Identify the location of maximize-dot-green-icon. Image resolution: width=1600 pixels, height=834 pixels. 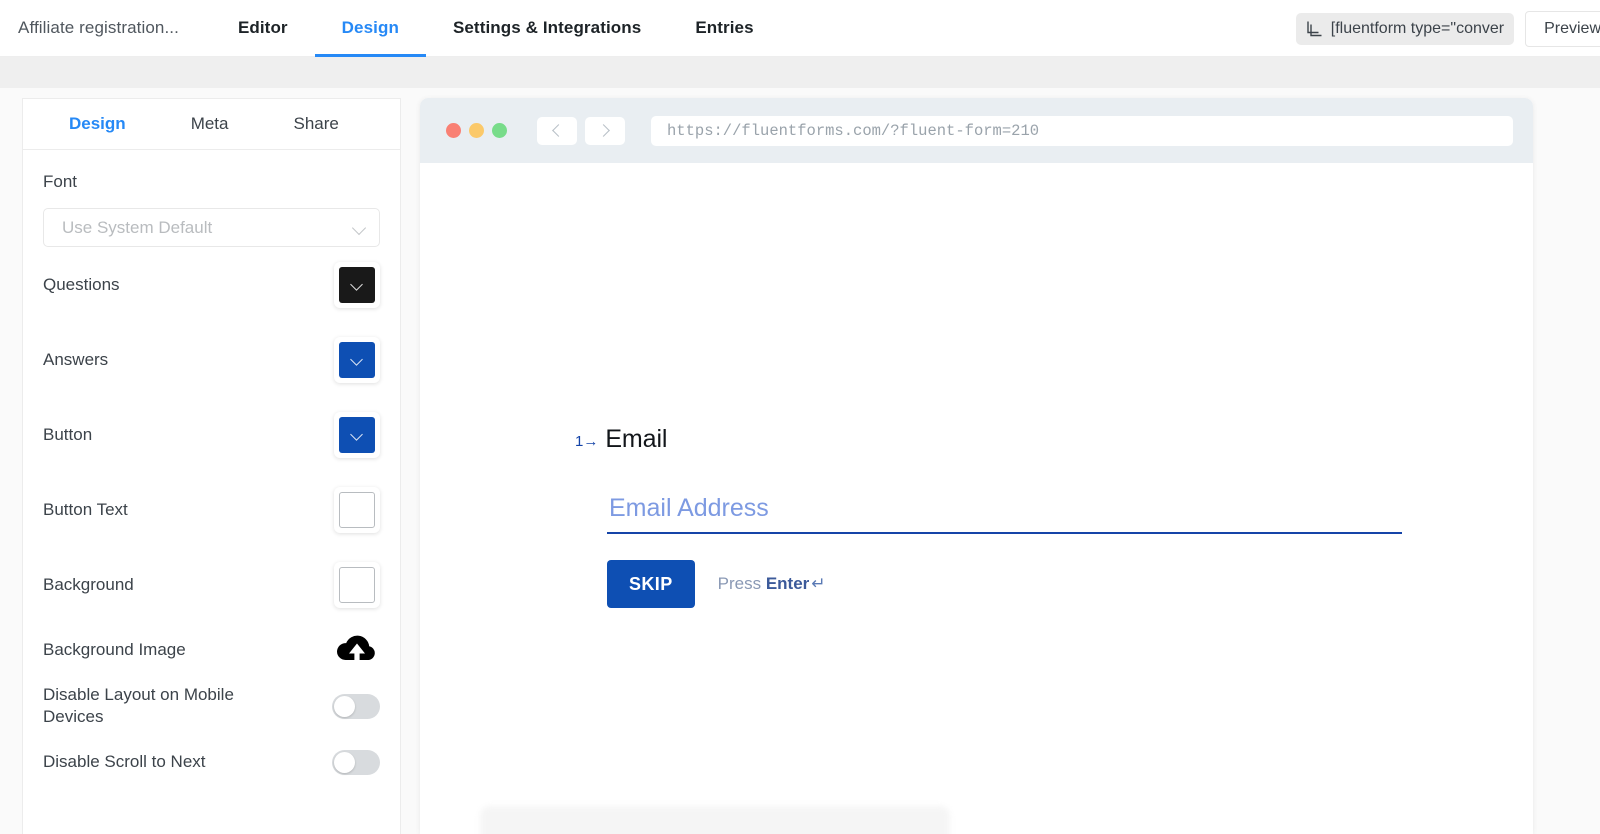
(499, 130).